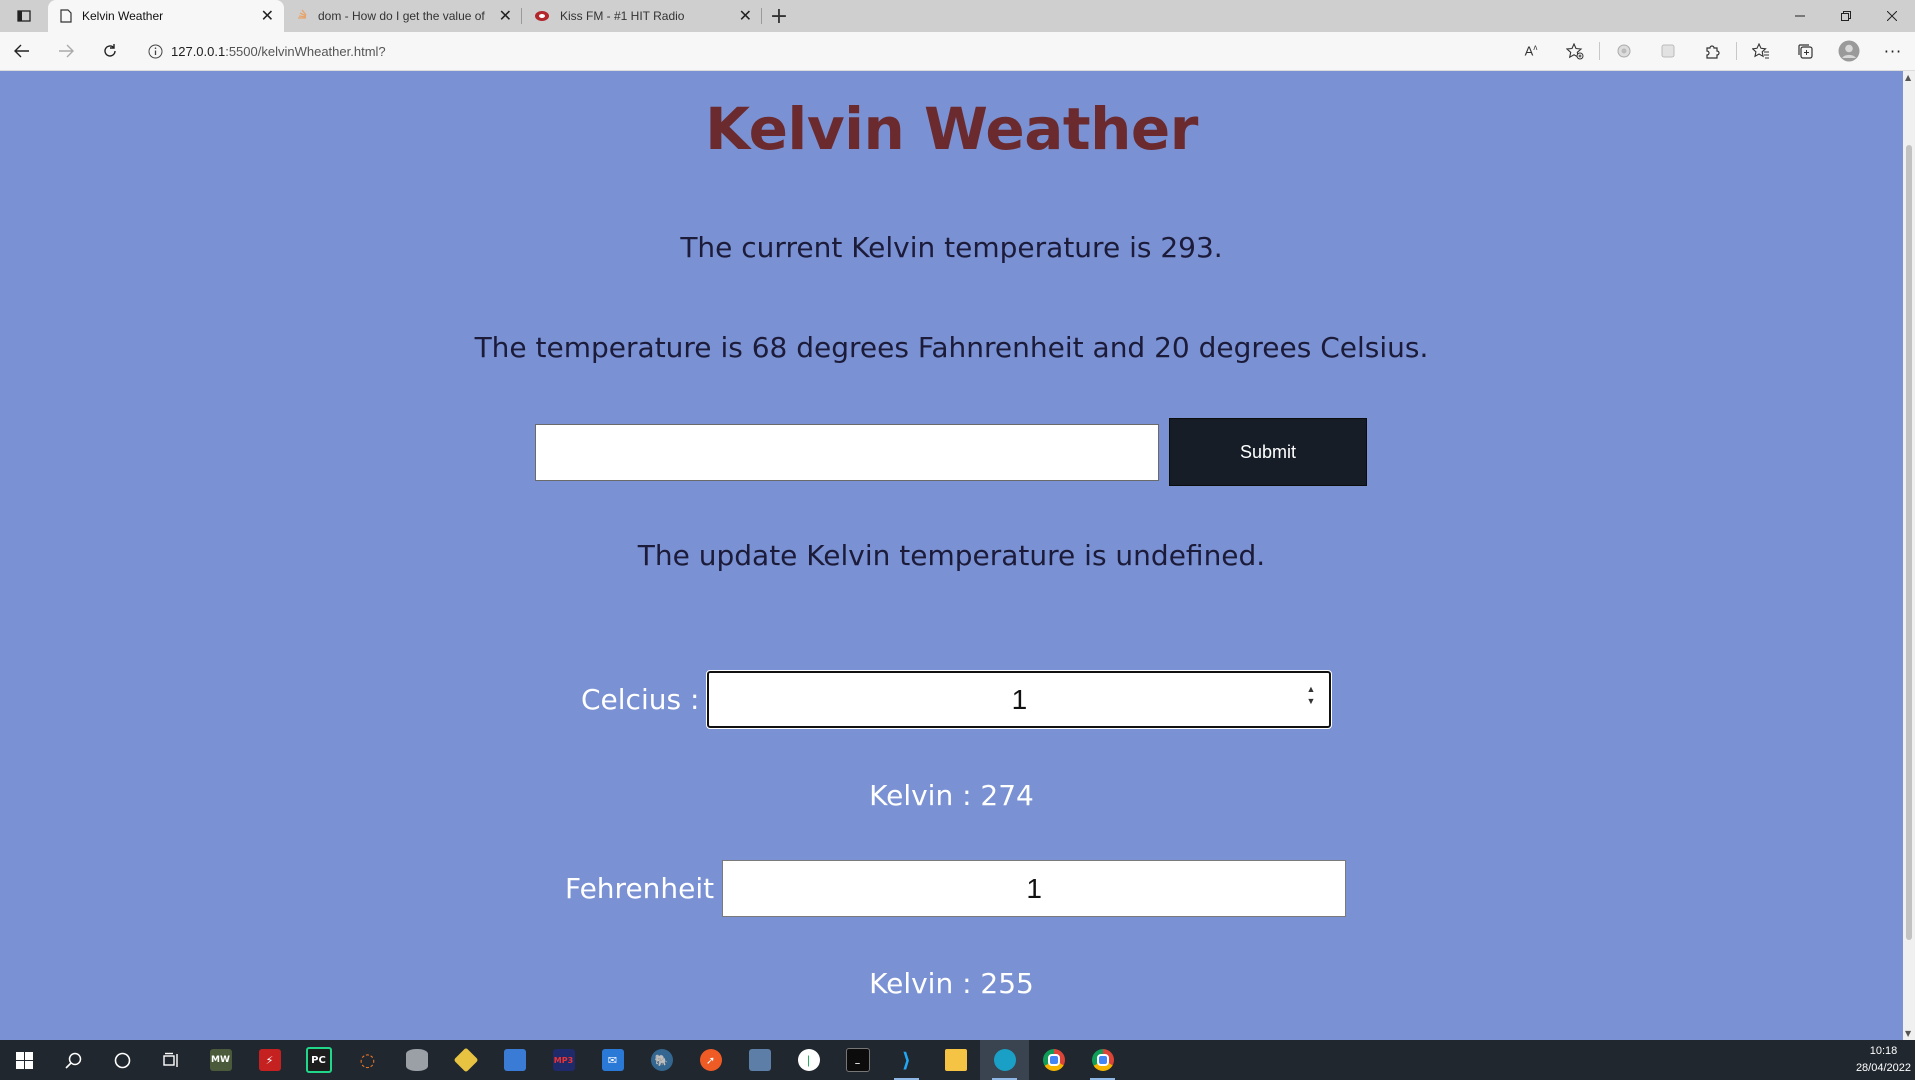 The height and width of the screenshot is (1080, 1915). What do you see at coordinates (847, 452) in the screenshot?
I see `kelvin-input` at bounding box center [847, 452].